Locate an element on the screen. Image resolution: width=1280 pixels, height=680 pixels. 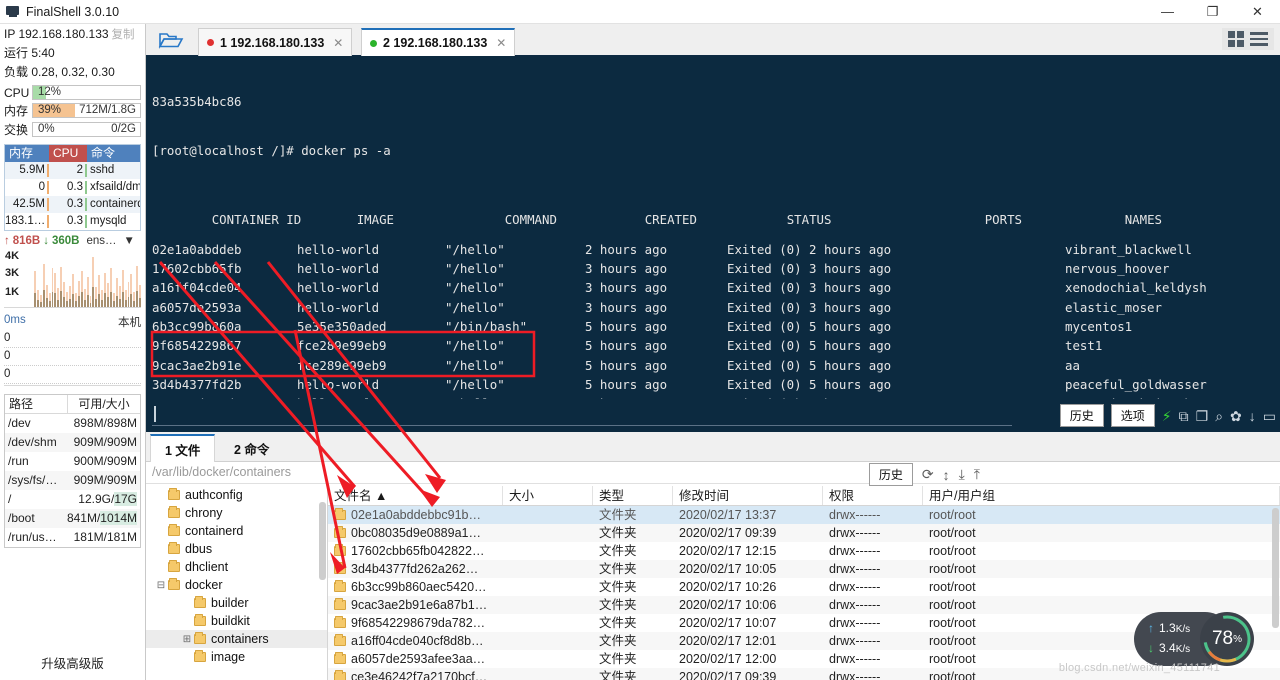
usage-percent: 78% is located at coordinates (1227, 639).